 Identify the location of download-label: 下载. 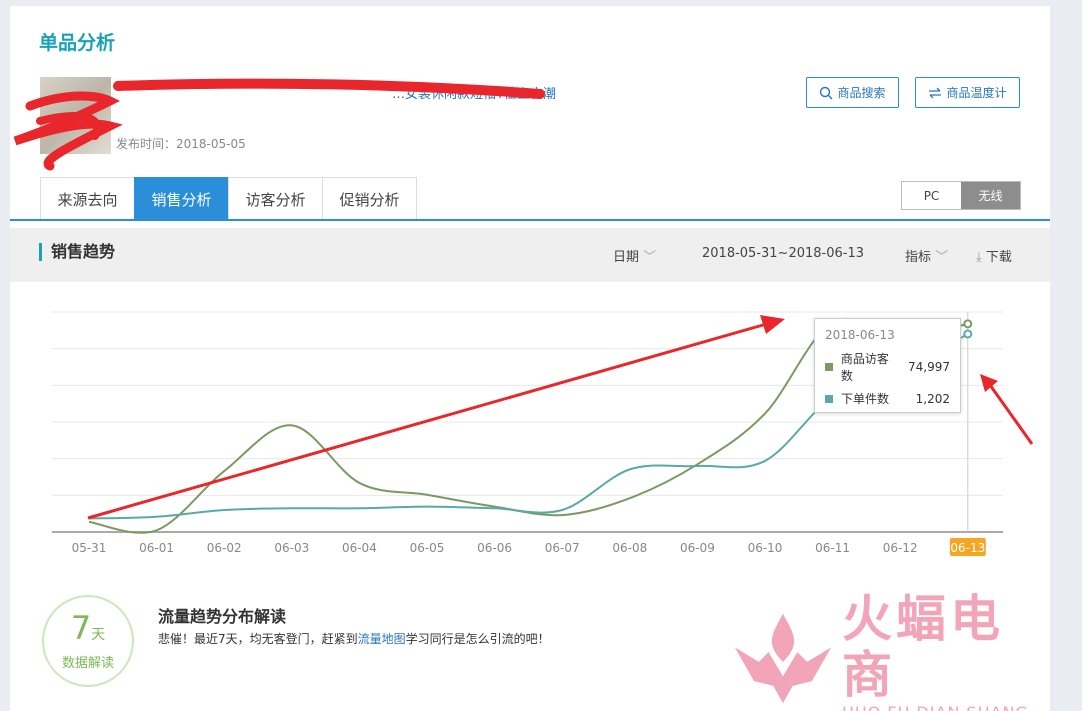
(998, 257).